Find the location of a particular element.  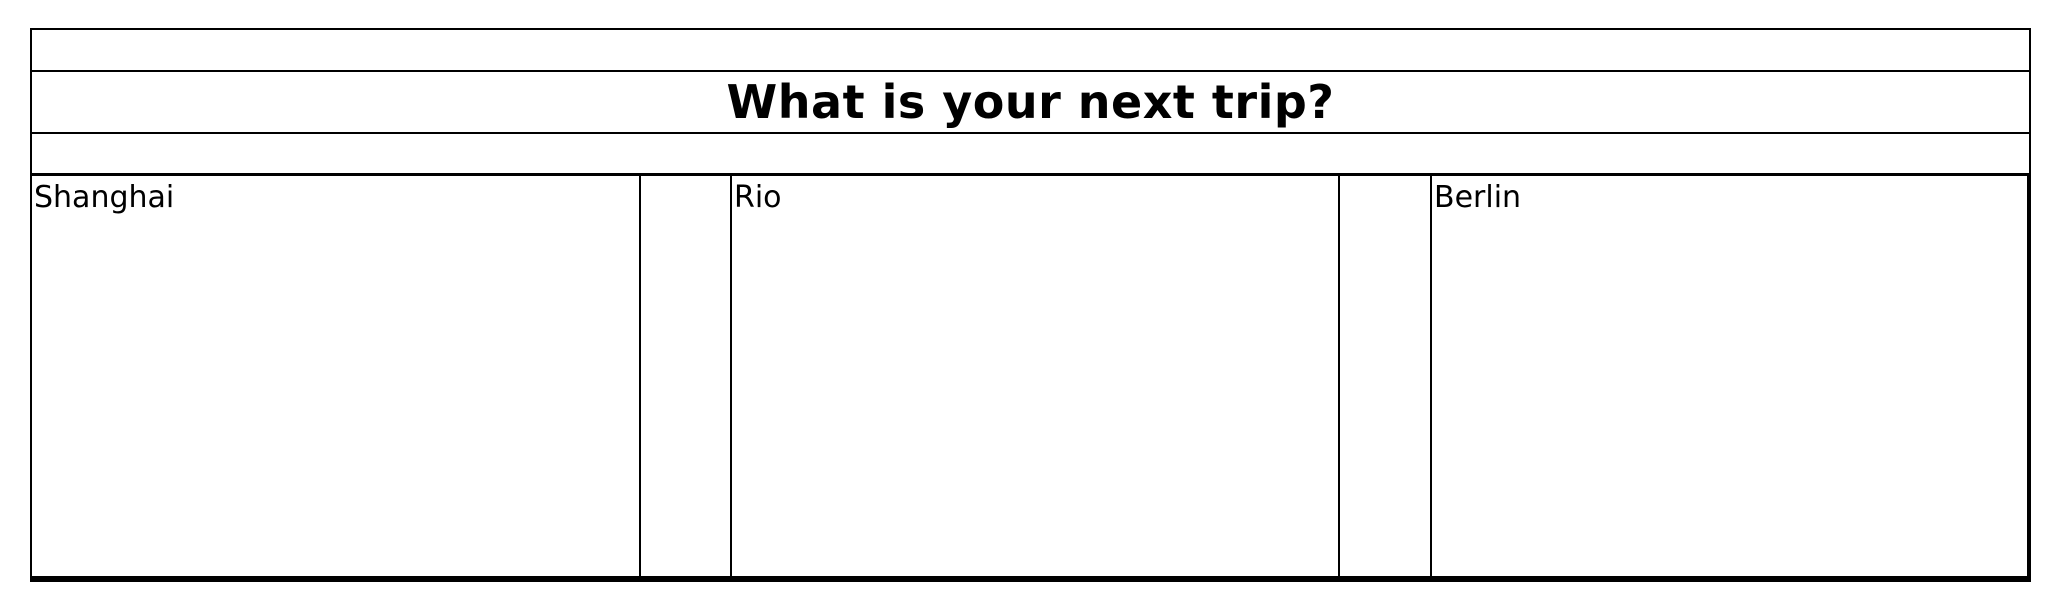

destination-label-berlin: Berlin is located at coordinates (1478, 197).